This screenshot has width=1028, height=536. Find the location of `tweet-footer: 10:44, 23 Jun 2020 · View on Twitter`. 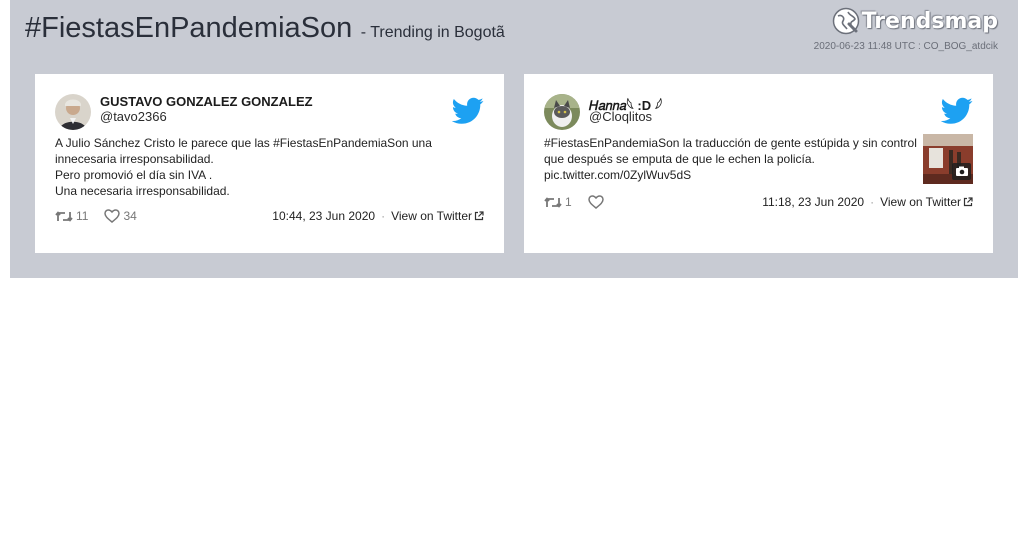

tweet-footer: 10:44, 23 Jun 2020 · View on Twitter is located at coordinates (378, 216).